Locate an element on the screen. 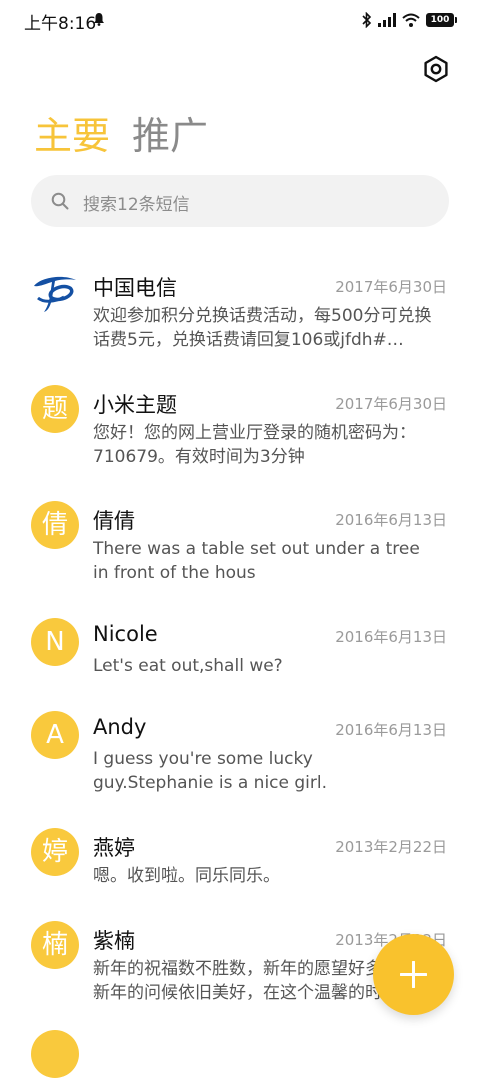 This screenshot has width=480, height=1078. message-preview: Let's eat out,shall we? is located at coordinates (188, 666).